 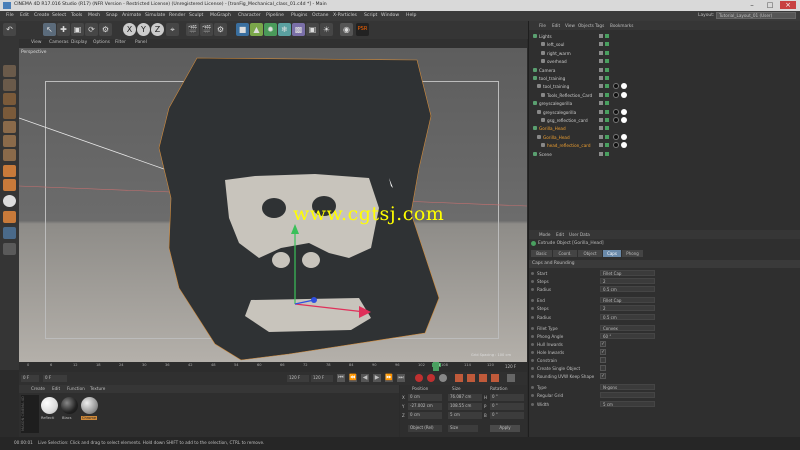 What do you see at coordinates (326, 29) in the screenshot?
I see `light-icon: ☀` at bounding box center [326, 29].